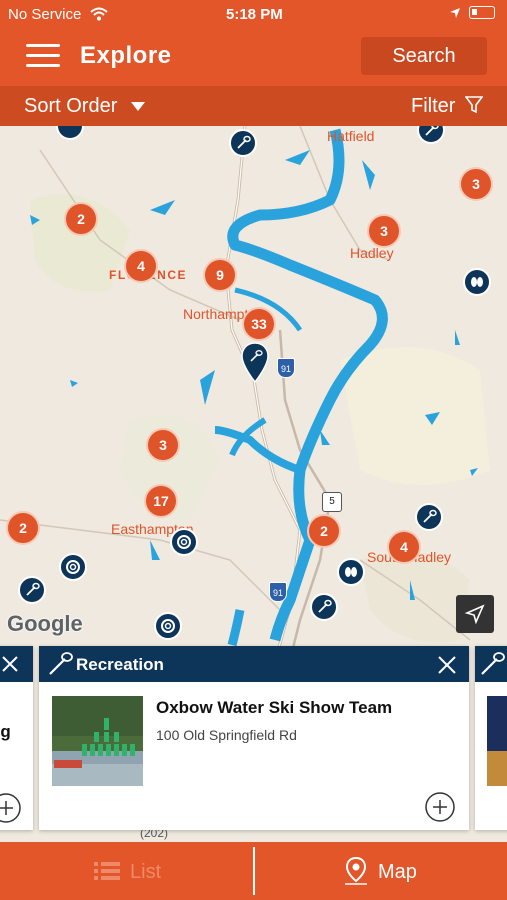  Describe the element at coordinates (474, 105) in the screenshot. I see `funnel-icon` at that location.